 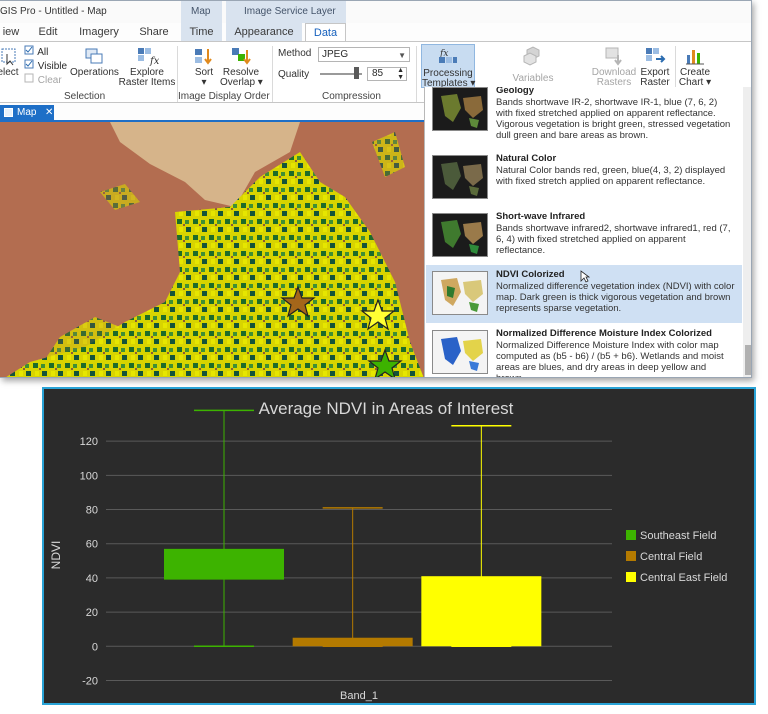 What do you see at coordinates (154, 32) in the screenshot?
I see `tab-share: Share` at bounding box center [154, 32].